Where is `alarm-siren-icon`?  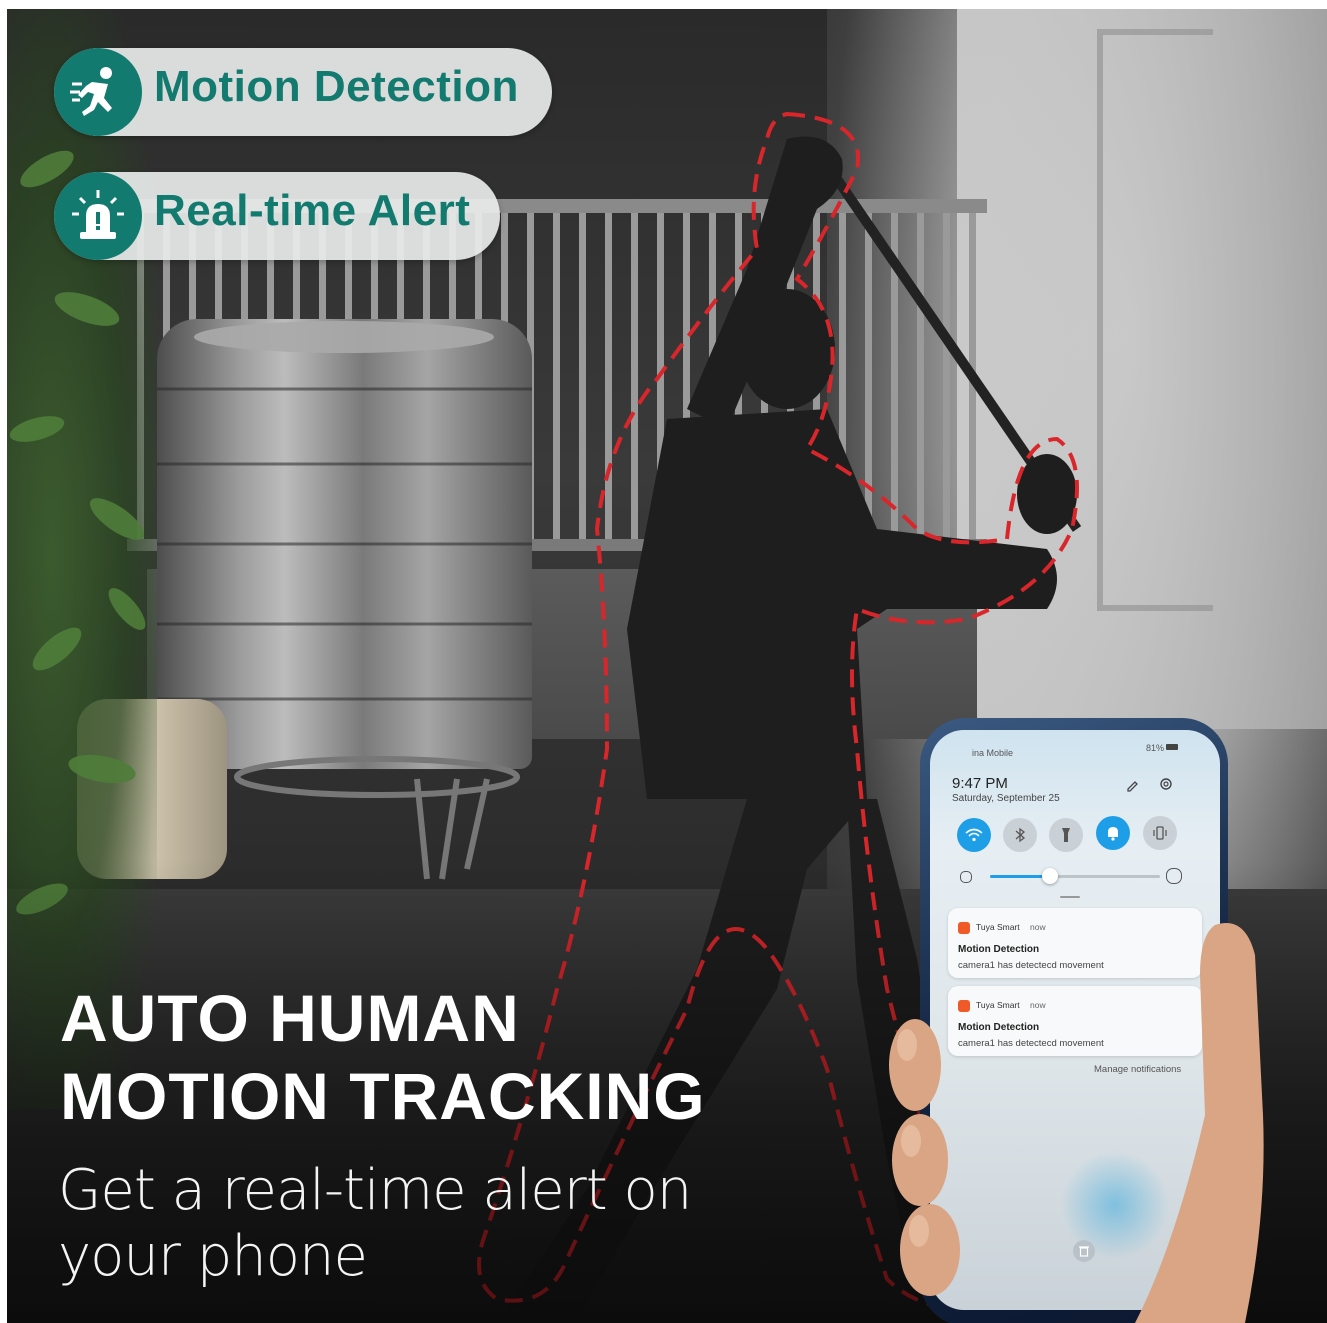
alarm-siren-icon is located at coordinates (98, 216).